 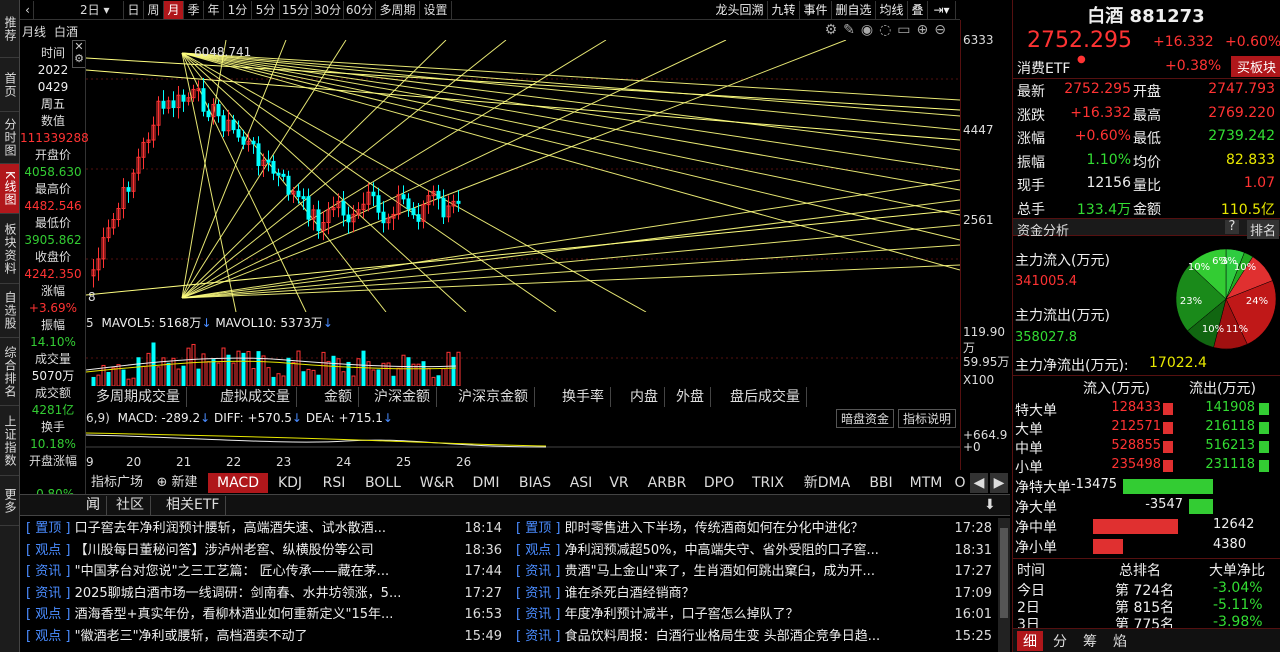 What do you see at coordinates (865, 418) in the screenshot?
I see `dark-pool-button: 暗盘资金` at bounding box center [865, 418].